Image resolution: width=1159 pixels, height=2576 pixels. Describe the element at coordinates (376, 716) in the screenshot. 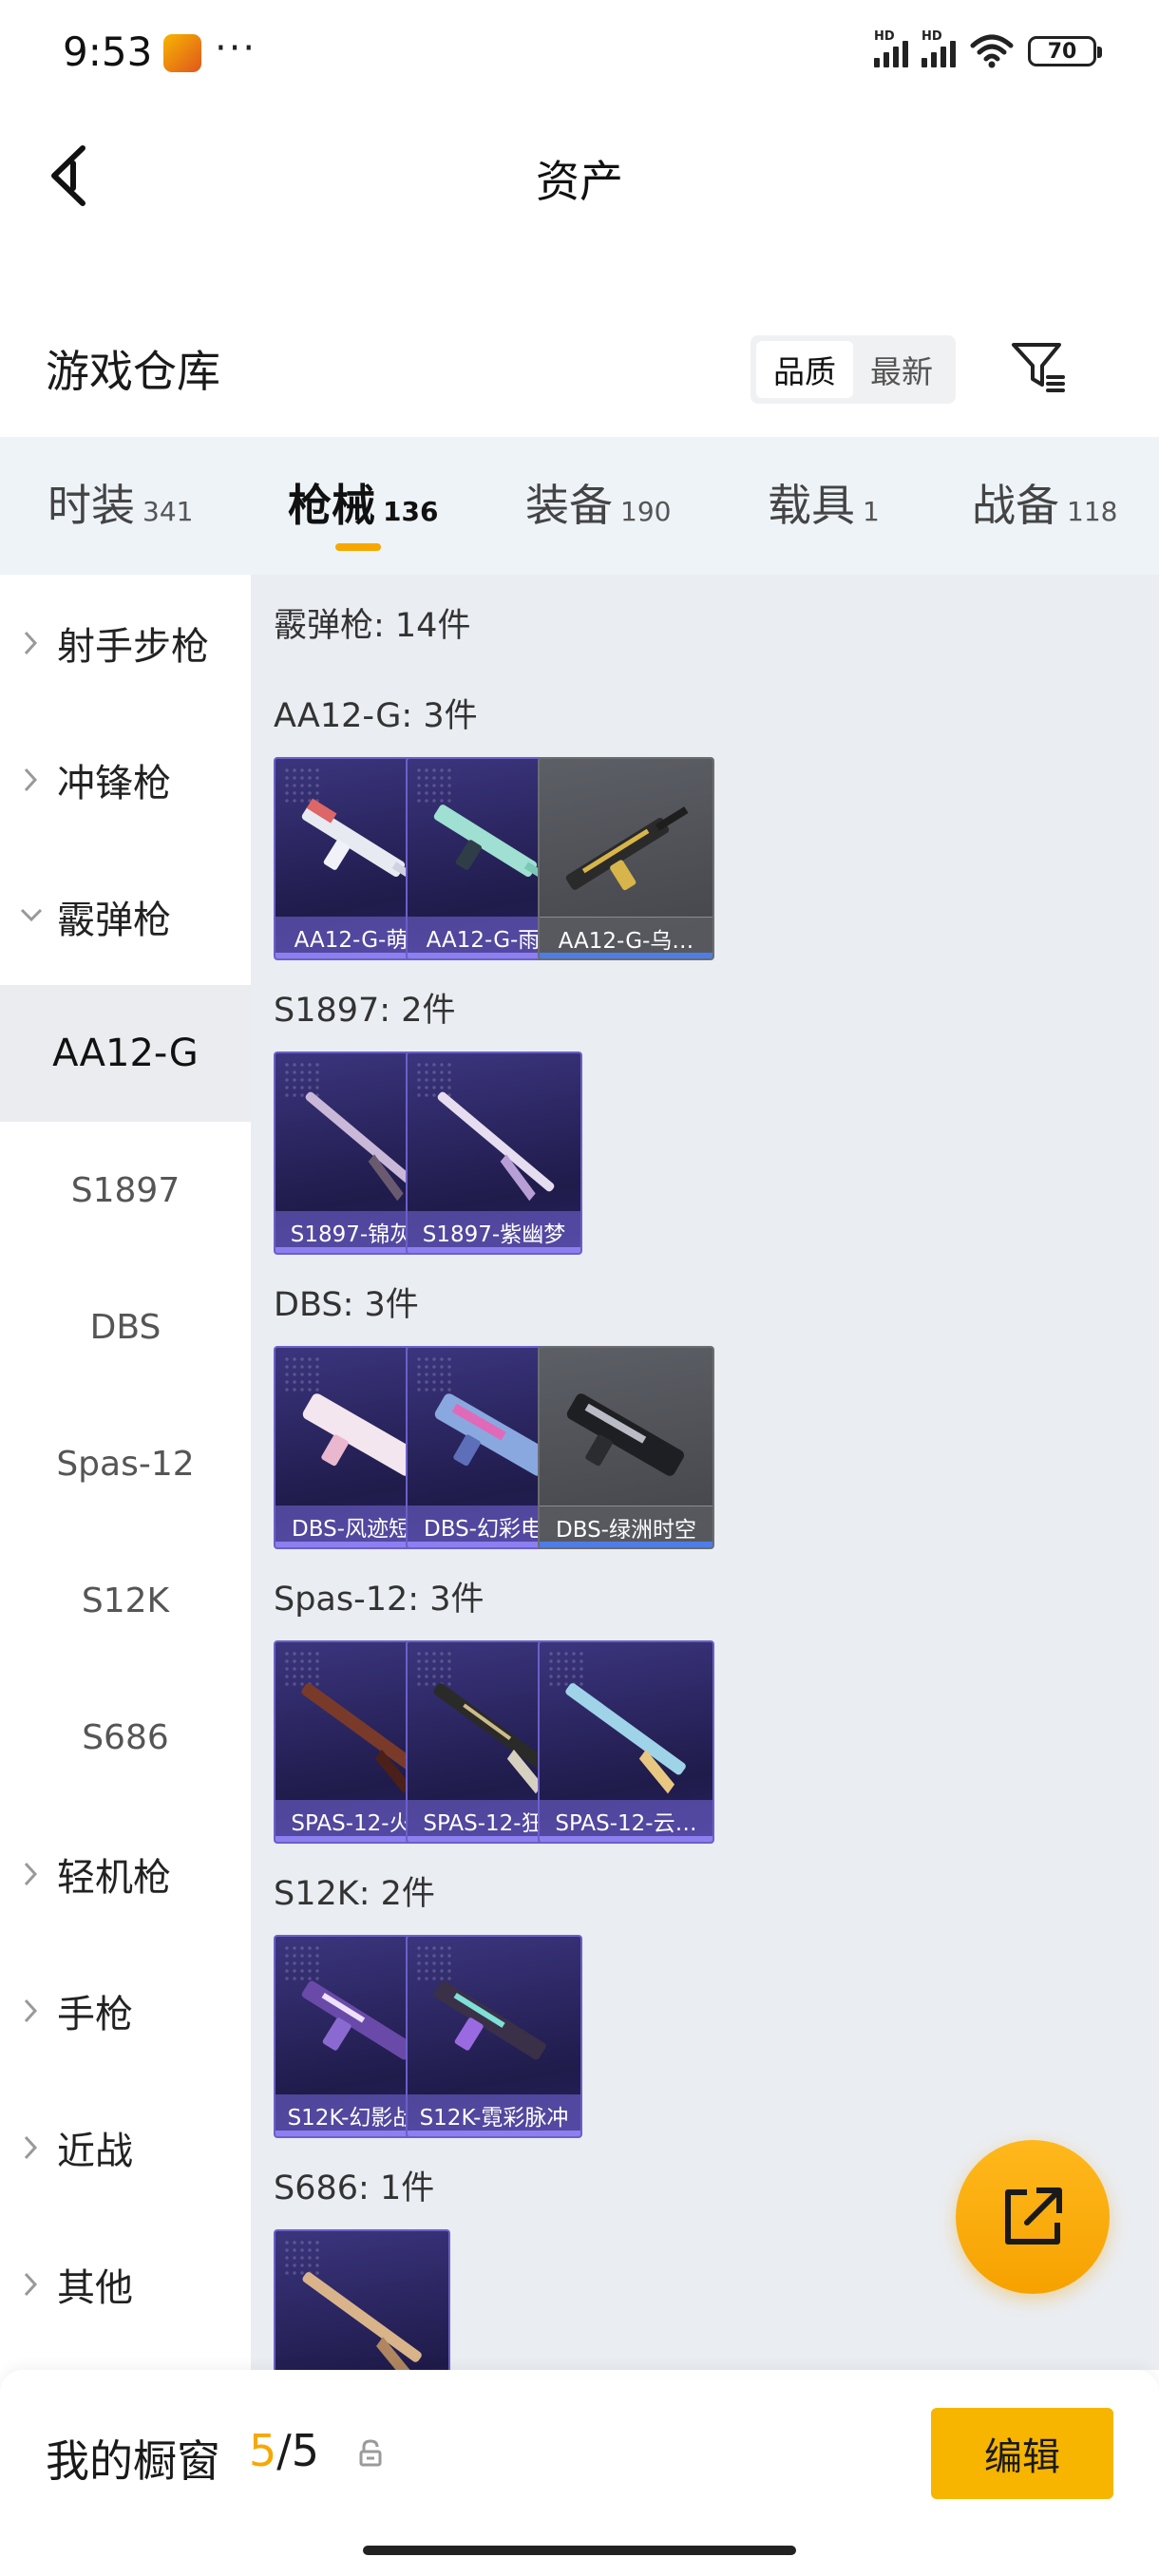

I see `group-title: AA12-G: 3件` at that location.